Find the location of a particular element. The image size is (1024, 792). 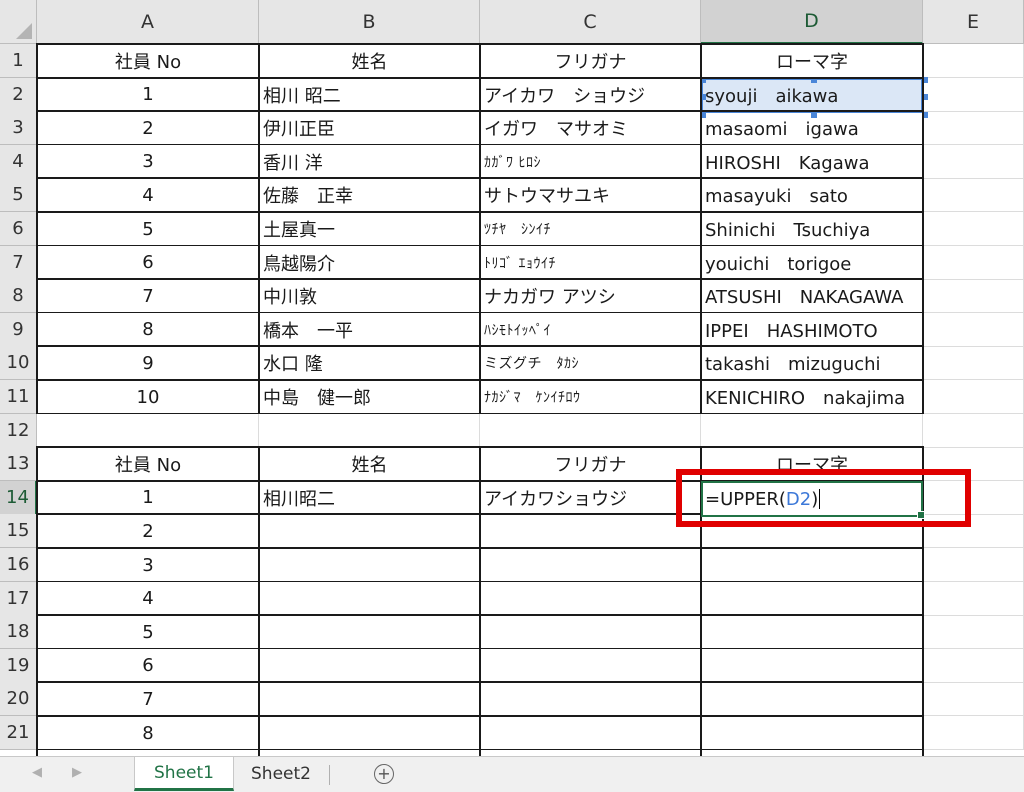

table-cell: masaomi igawa is located at coordinates (812, 128).